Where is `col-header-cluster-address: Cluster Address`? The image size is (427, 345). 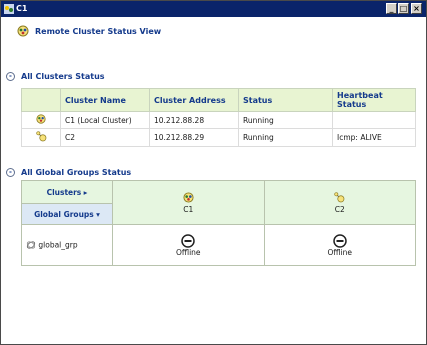 col-header-cluster-address: Cluster Address is located at coordinates (194, 100).